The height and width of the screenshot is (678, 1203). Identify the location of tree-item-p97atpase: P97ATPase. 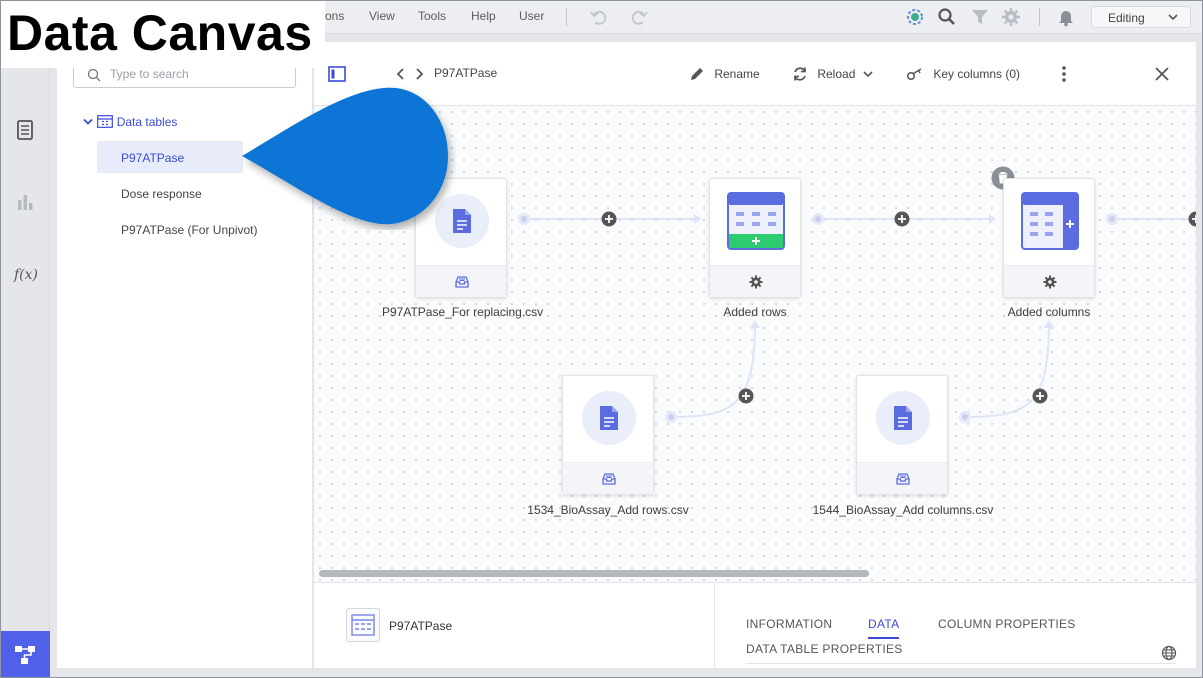
(170, 157).